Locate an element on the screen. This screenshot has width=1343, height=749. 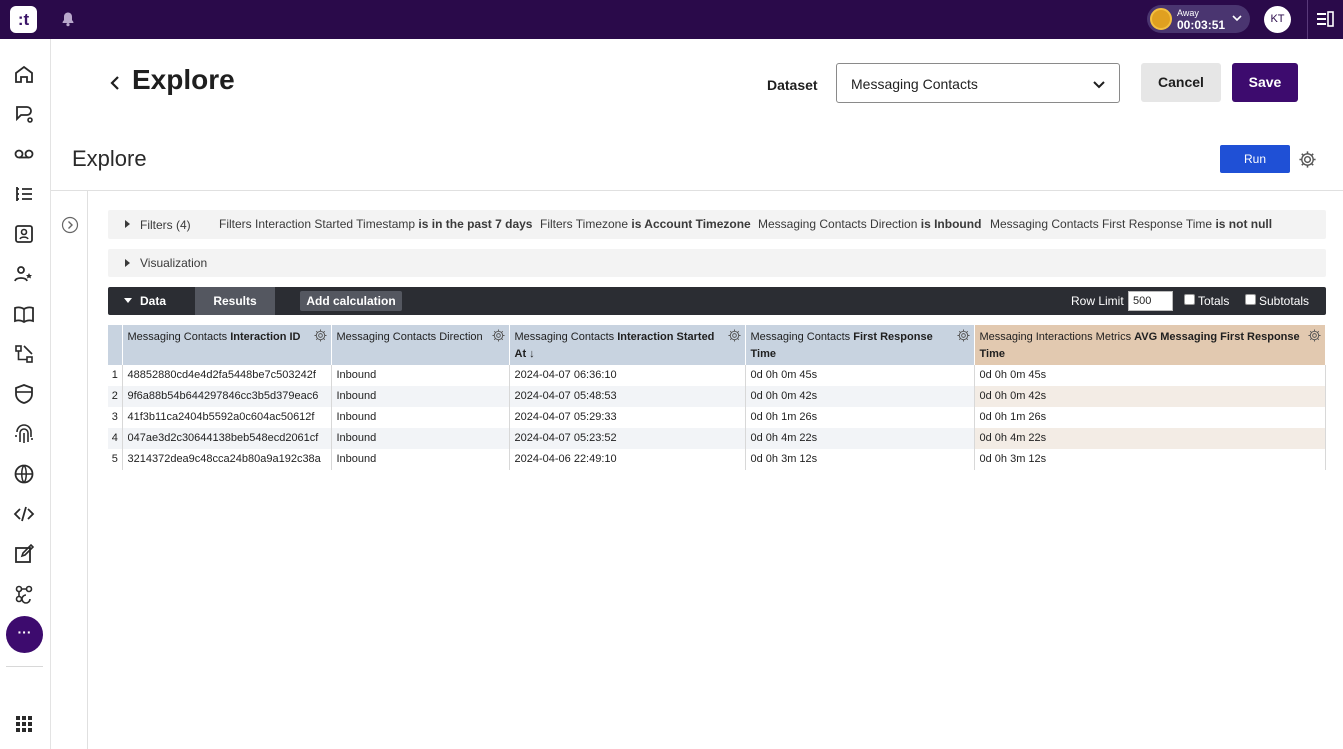
row-number: 2 is located at coordinates (115, 396).